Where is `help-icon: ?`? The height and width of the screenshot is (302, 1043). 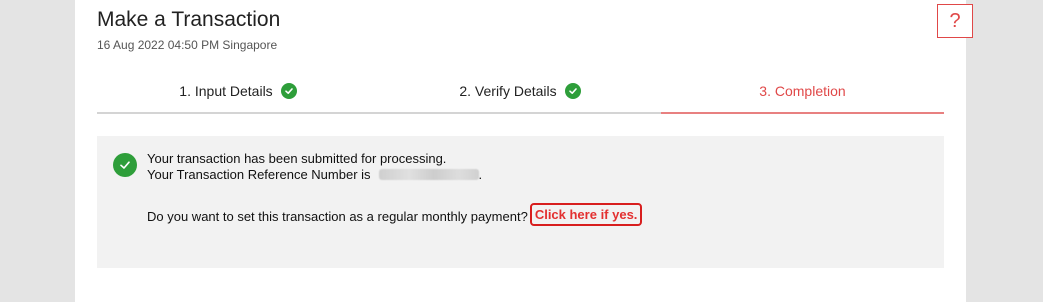
help-icon: ? is located at coordinates (955, 20).